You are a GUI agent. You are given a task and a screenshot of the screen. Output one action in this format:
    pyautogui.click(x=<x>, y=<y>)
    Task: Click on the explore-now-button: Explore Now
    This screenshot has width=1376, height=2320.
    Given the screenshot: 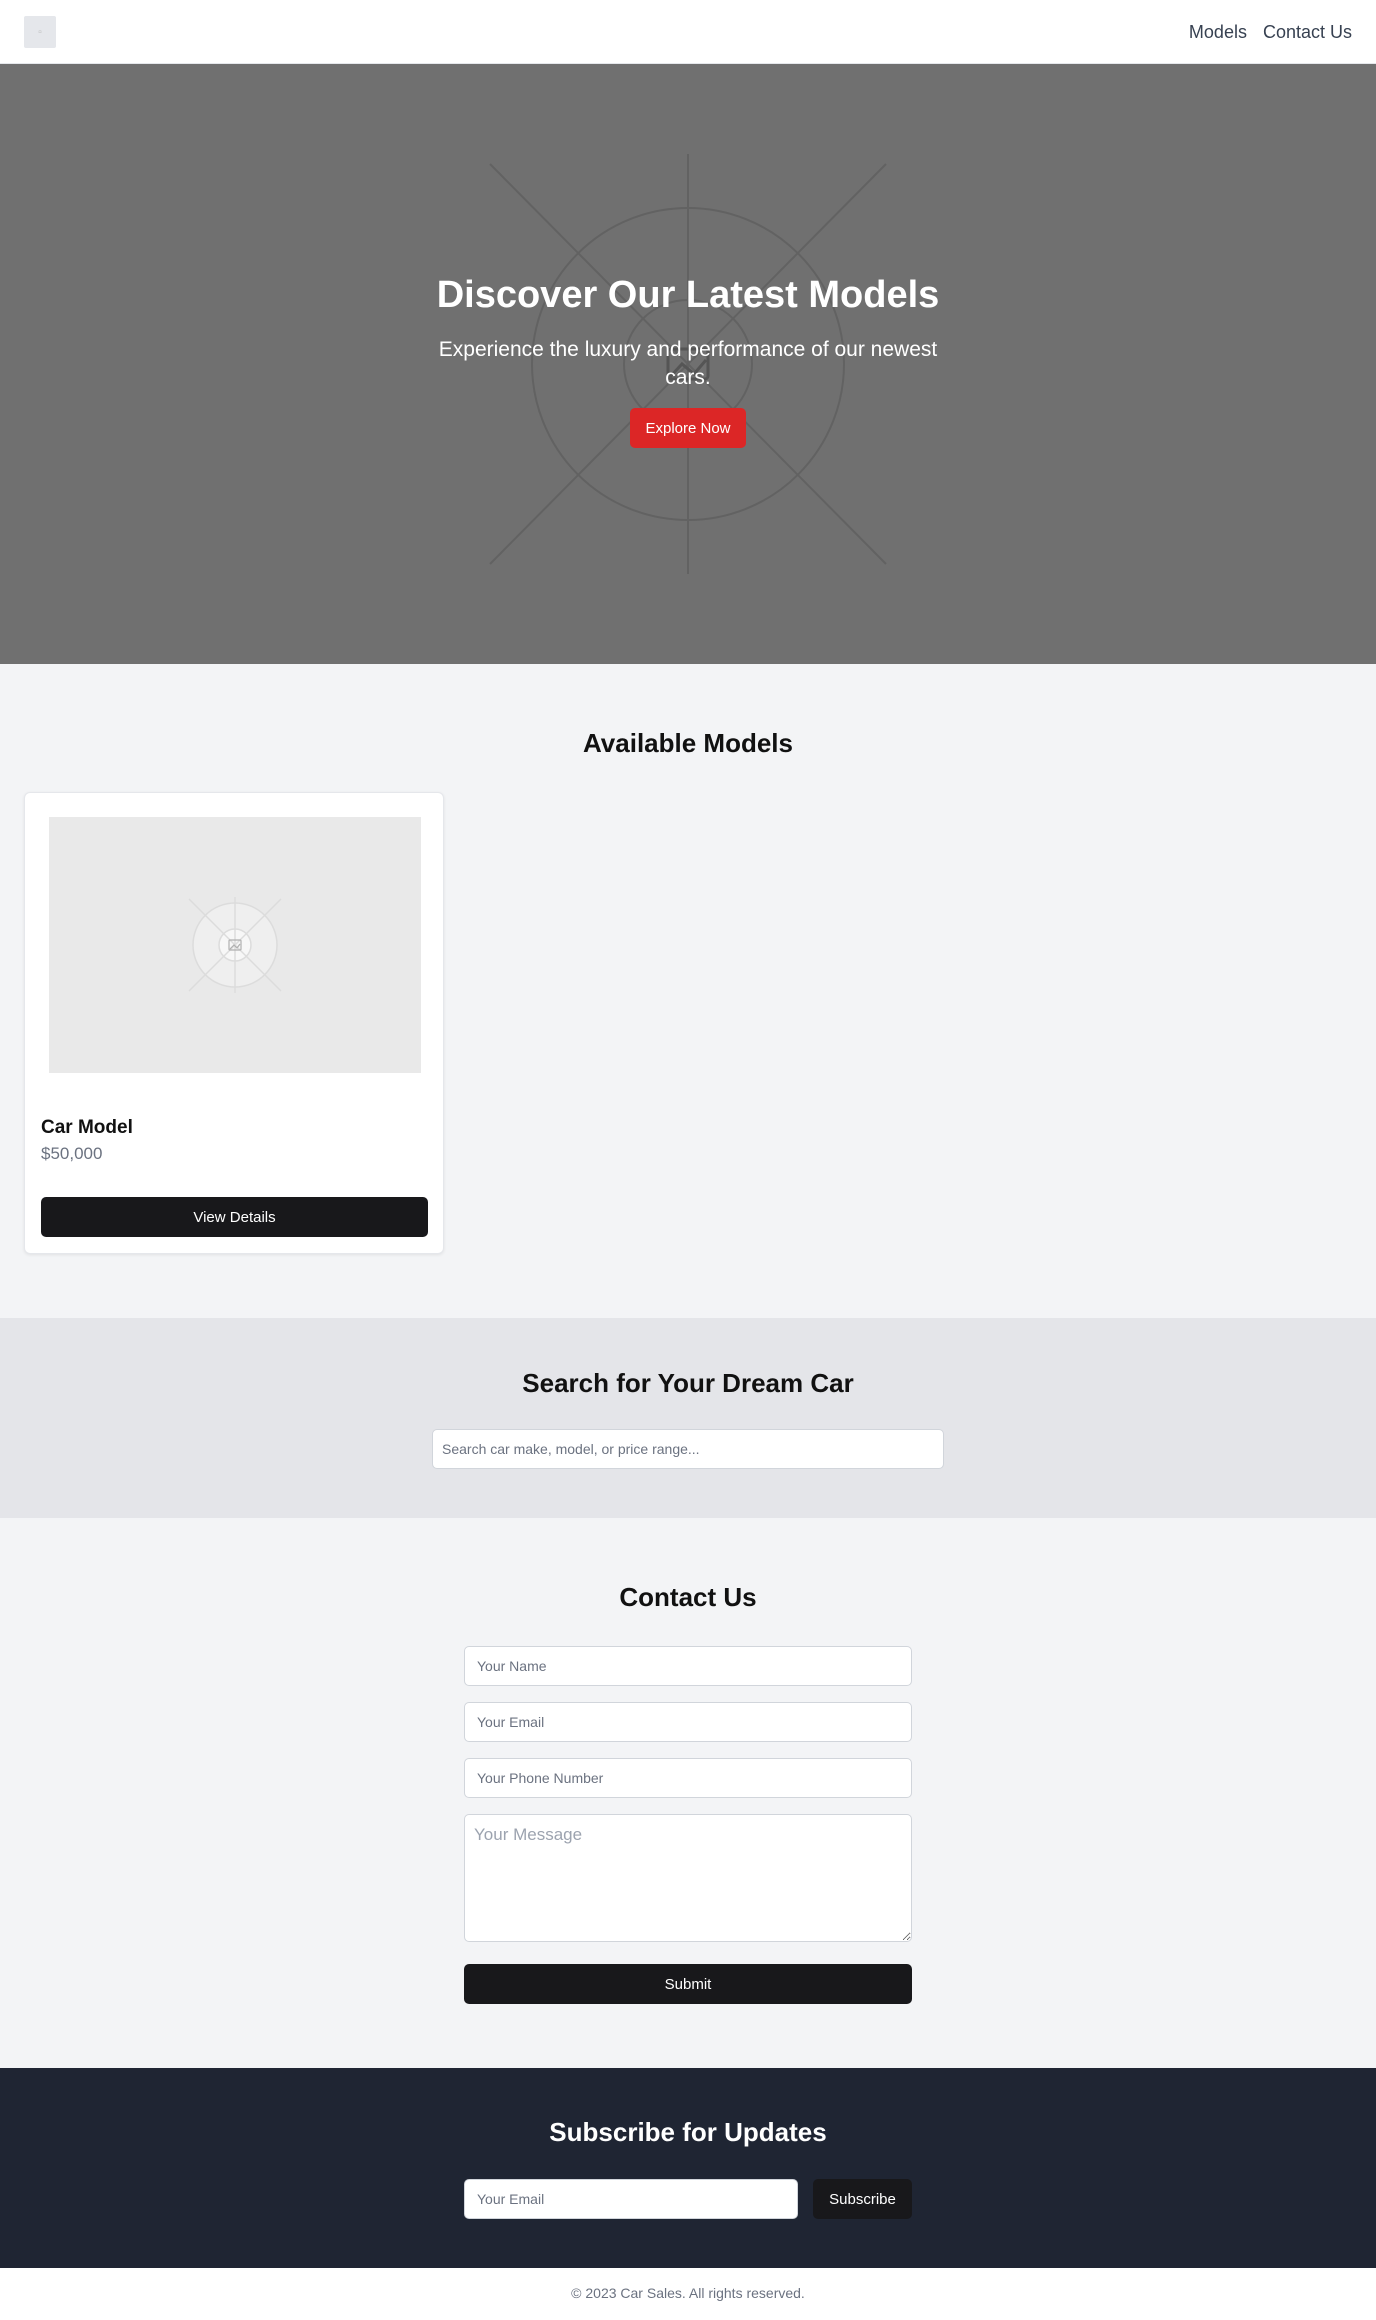 What is the action you would take?
    pyautogui.click(x=688, y=428)
    